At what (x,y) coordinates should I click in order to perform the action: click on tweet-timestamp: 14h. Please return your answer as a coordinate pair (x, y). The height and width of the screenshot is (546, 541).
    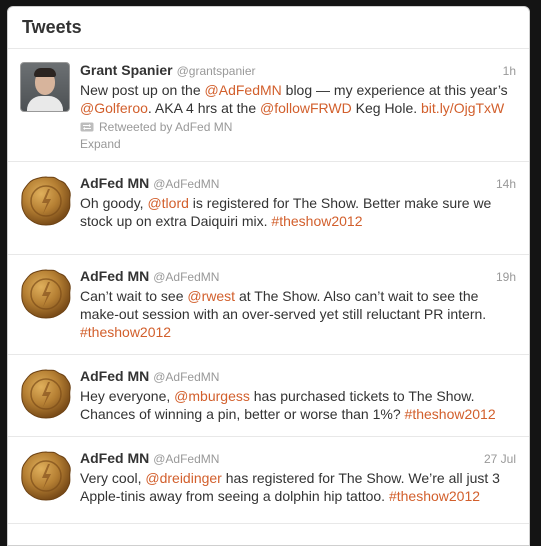
    Looking at the image, I should click on (506, 184).